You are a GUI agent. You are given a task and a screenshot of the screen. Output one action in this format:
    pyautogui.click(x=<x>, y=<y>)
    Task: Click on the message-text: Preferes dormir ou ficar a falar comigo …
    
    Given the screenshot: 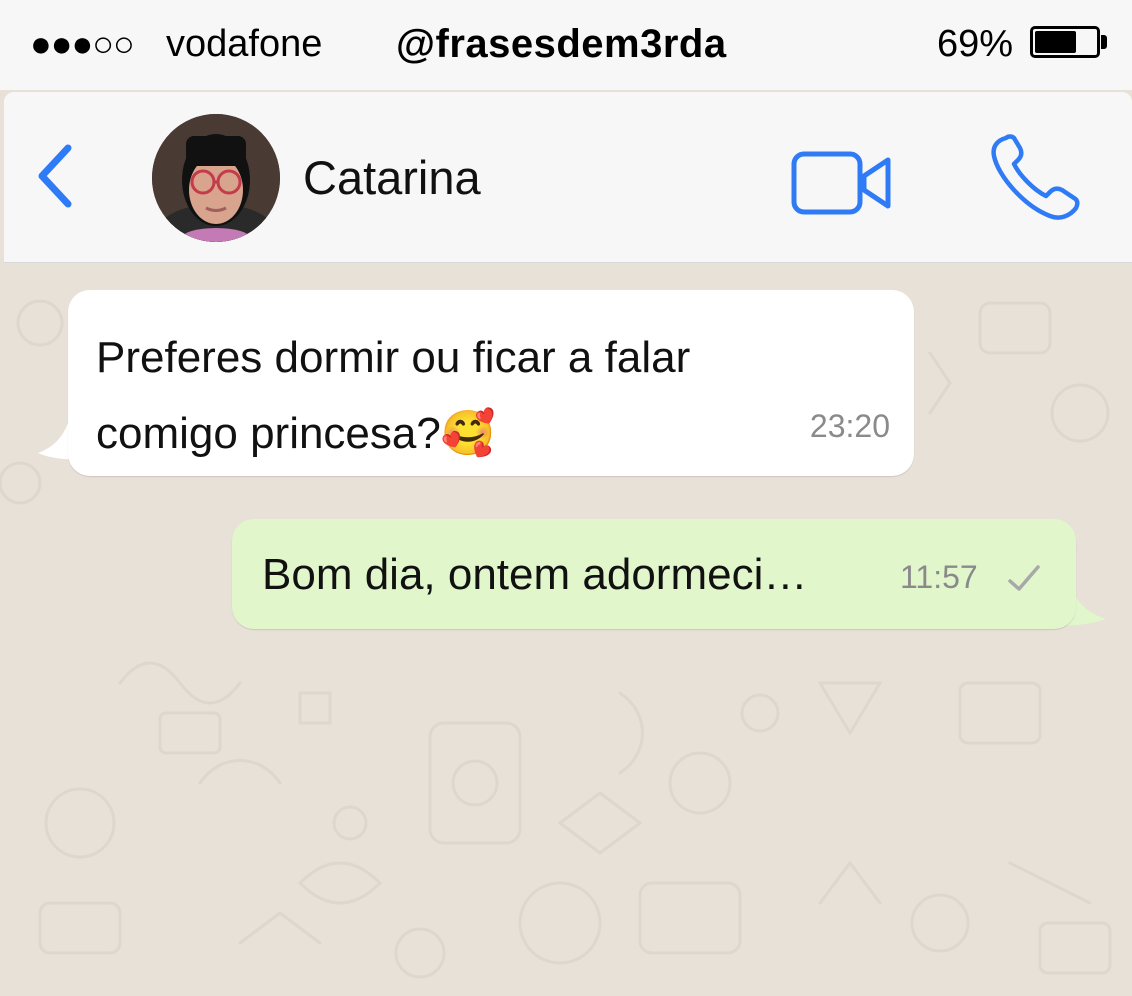 What is the action you would take?
    pyautogui.click(x=393, y=395)
    